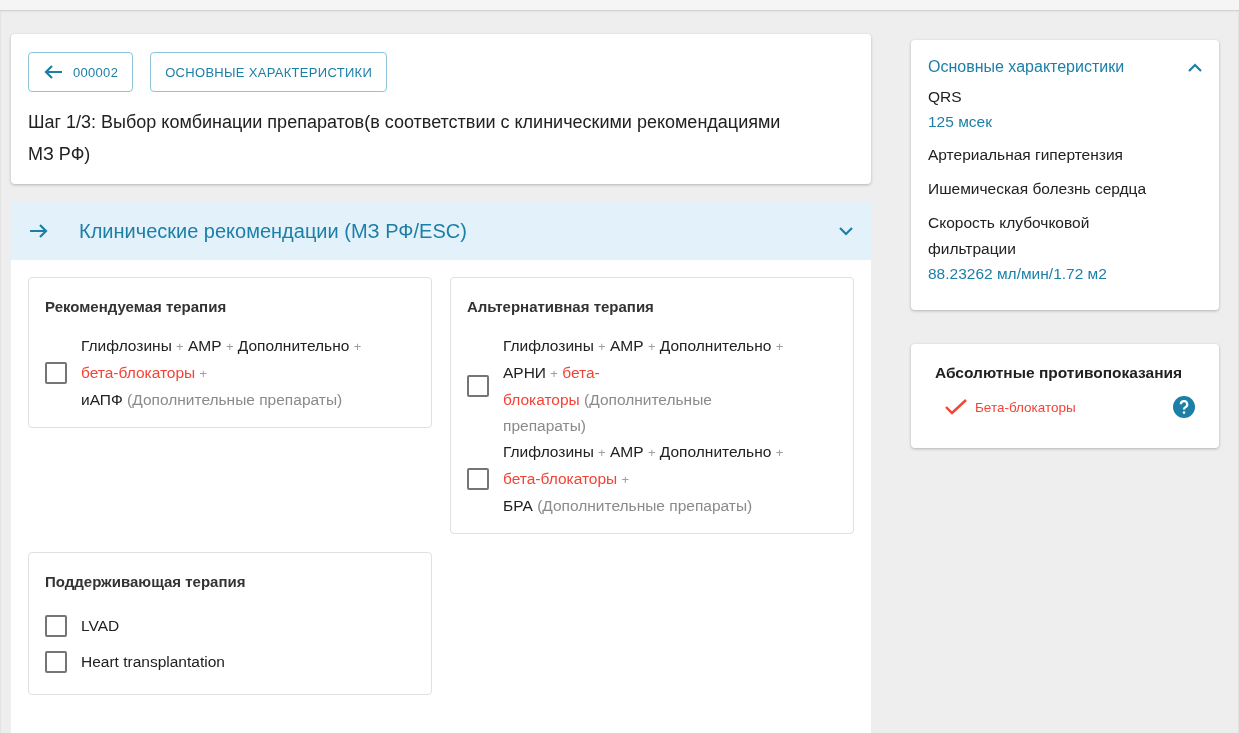 This screenshot has width=1239, height=733. What do you see at coordinates (846, 231) in the screenshot?
I see `chevron-down-icon` at bounding box center [846, 231].